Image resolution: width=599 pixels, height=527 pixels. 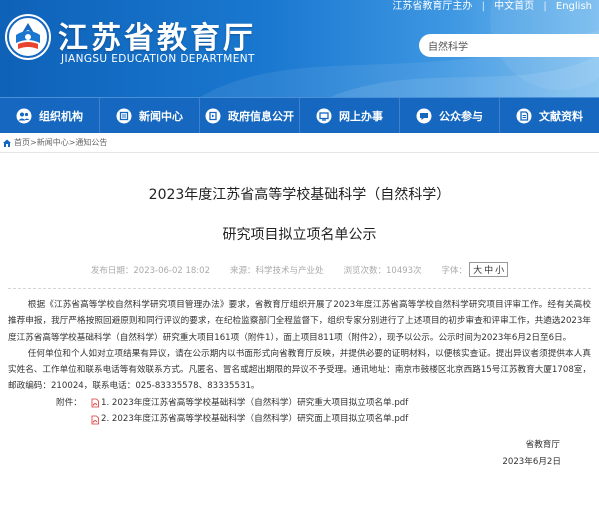 I want to click on article-source: 来源：科学技术与产业处, so click(x=276, y=270).